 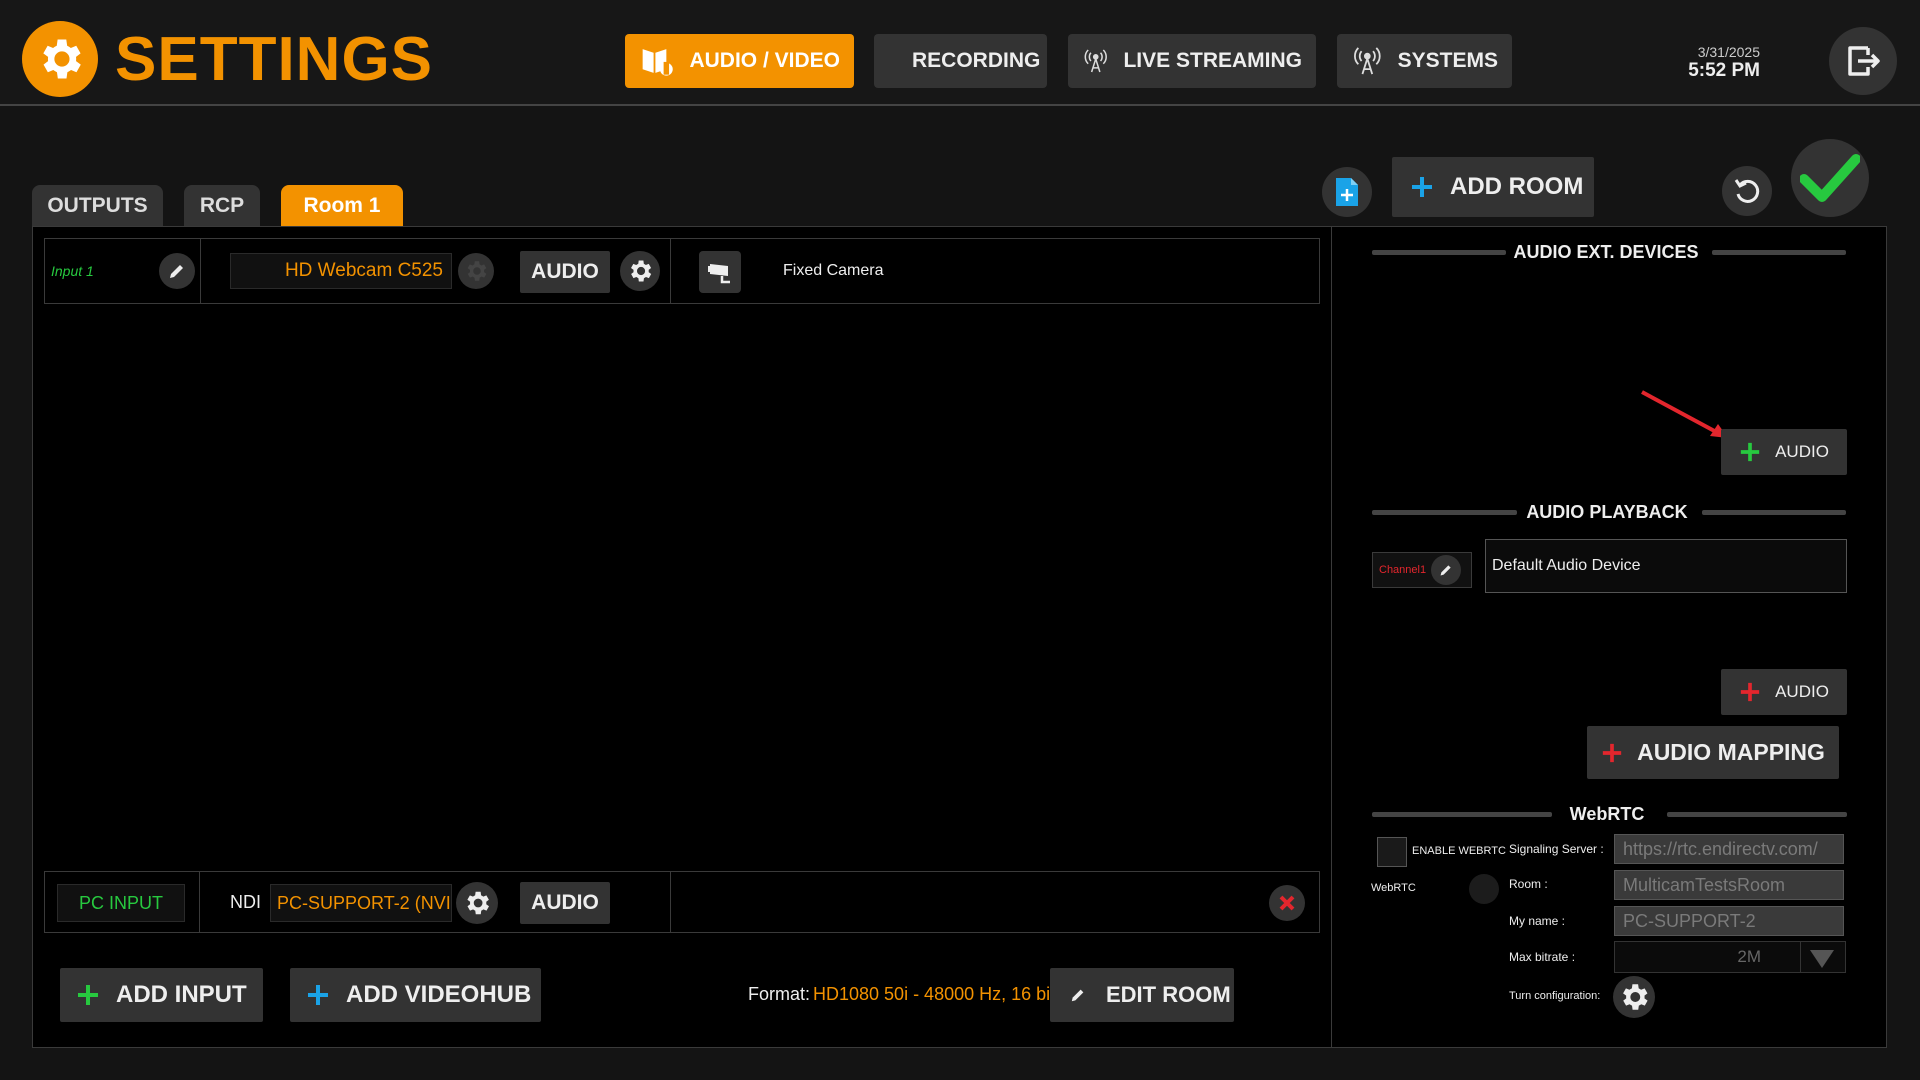 I want to click on checkmark-icon, so click(x=1830, y=178).